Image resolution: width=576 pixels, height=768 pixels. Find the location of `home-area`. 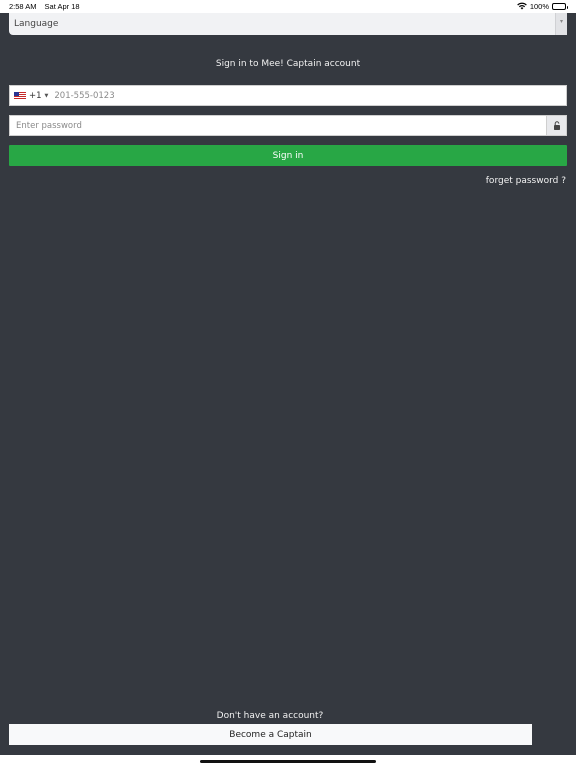

home-area is located at coordinates (288, 761).